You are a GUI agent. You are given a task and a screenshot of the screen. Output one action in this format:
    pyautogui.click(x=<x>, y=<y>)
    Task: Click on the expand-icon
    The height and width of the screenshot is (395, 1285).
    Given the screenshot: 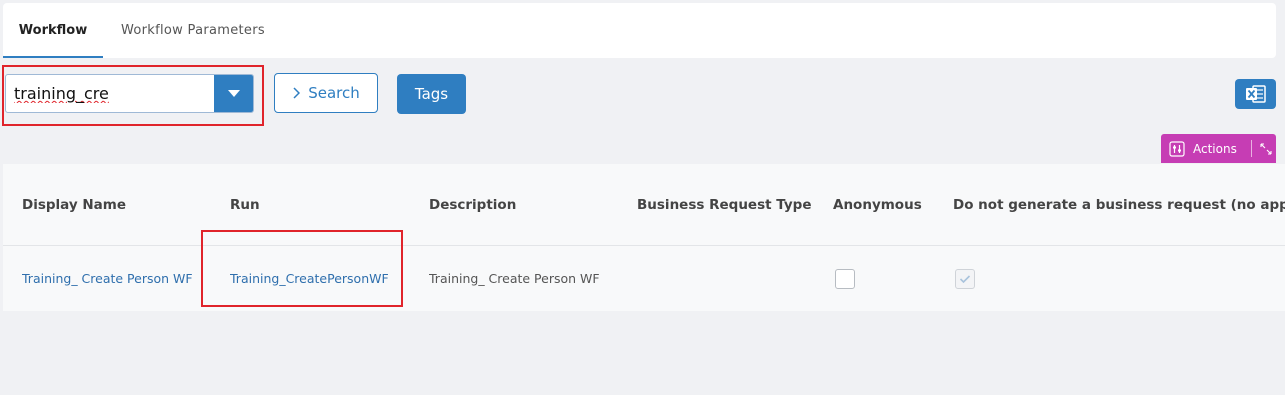 What is the action you would take?
    pyautogui.click(x=1266, y=148)
    